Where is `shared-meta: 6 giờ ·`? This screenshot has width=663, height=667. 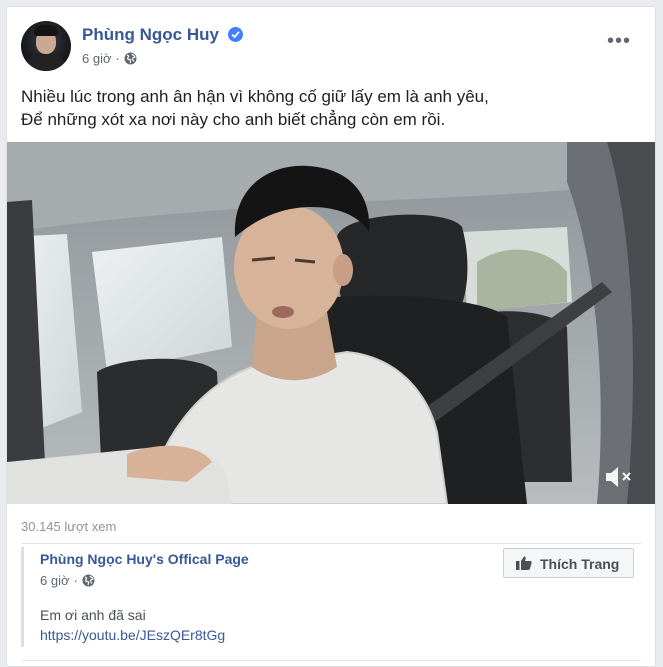 shared-meta: 6 giờ · is located at coordinates (67, 580).